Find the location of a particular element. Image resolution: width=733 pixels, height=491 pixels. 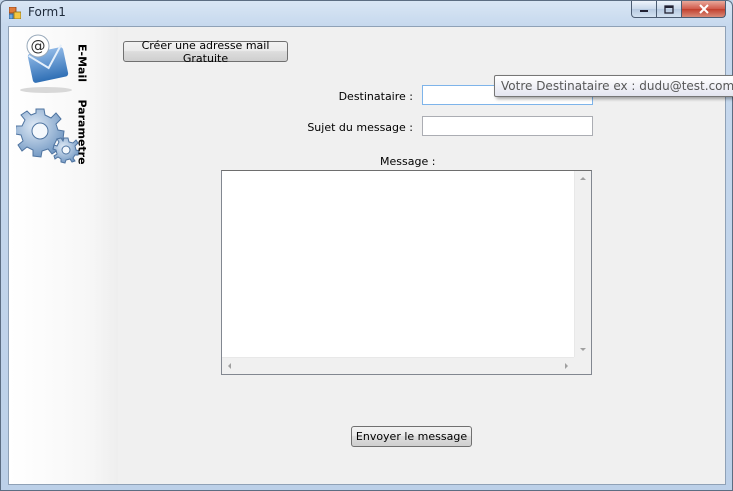

scroll-right-icon is located at coordinates (566, 366).